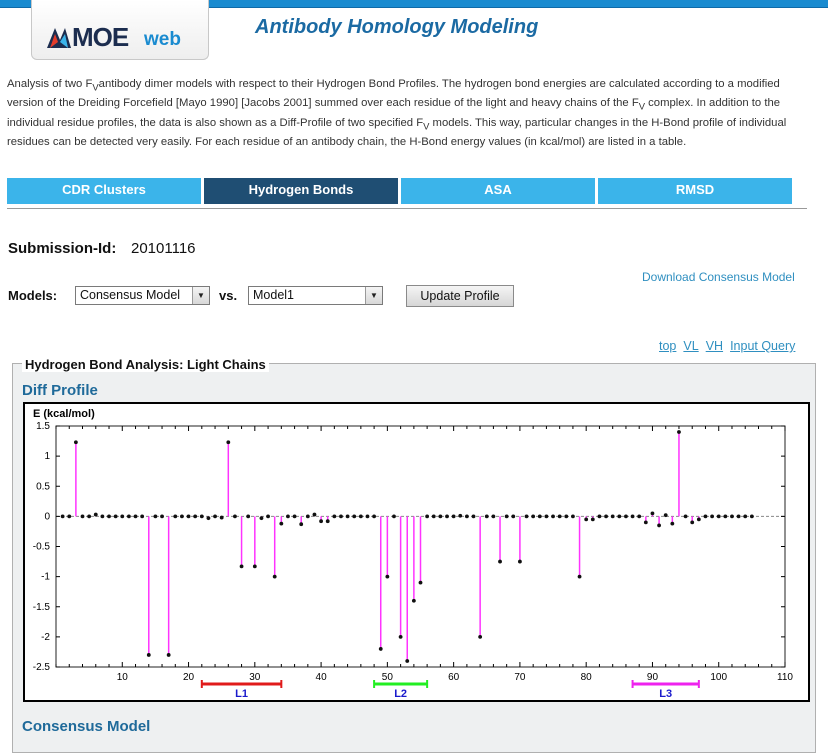 The height and width of the screenshot is (753, 828). What do you see at coordinates (33, 295) in the screenshot?
I see `models-label: Models:` at bounding box center [33, 295].